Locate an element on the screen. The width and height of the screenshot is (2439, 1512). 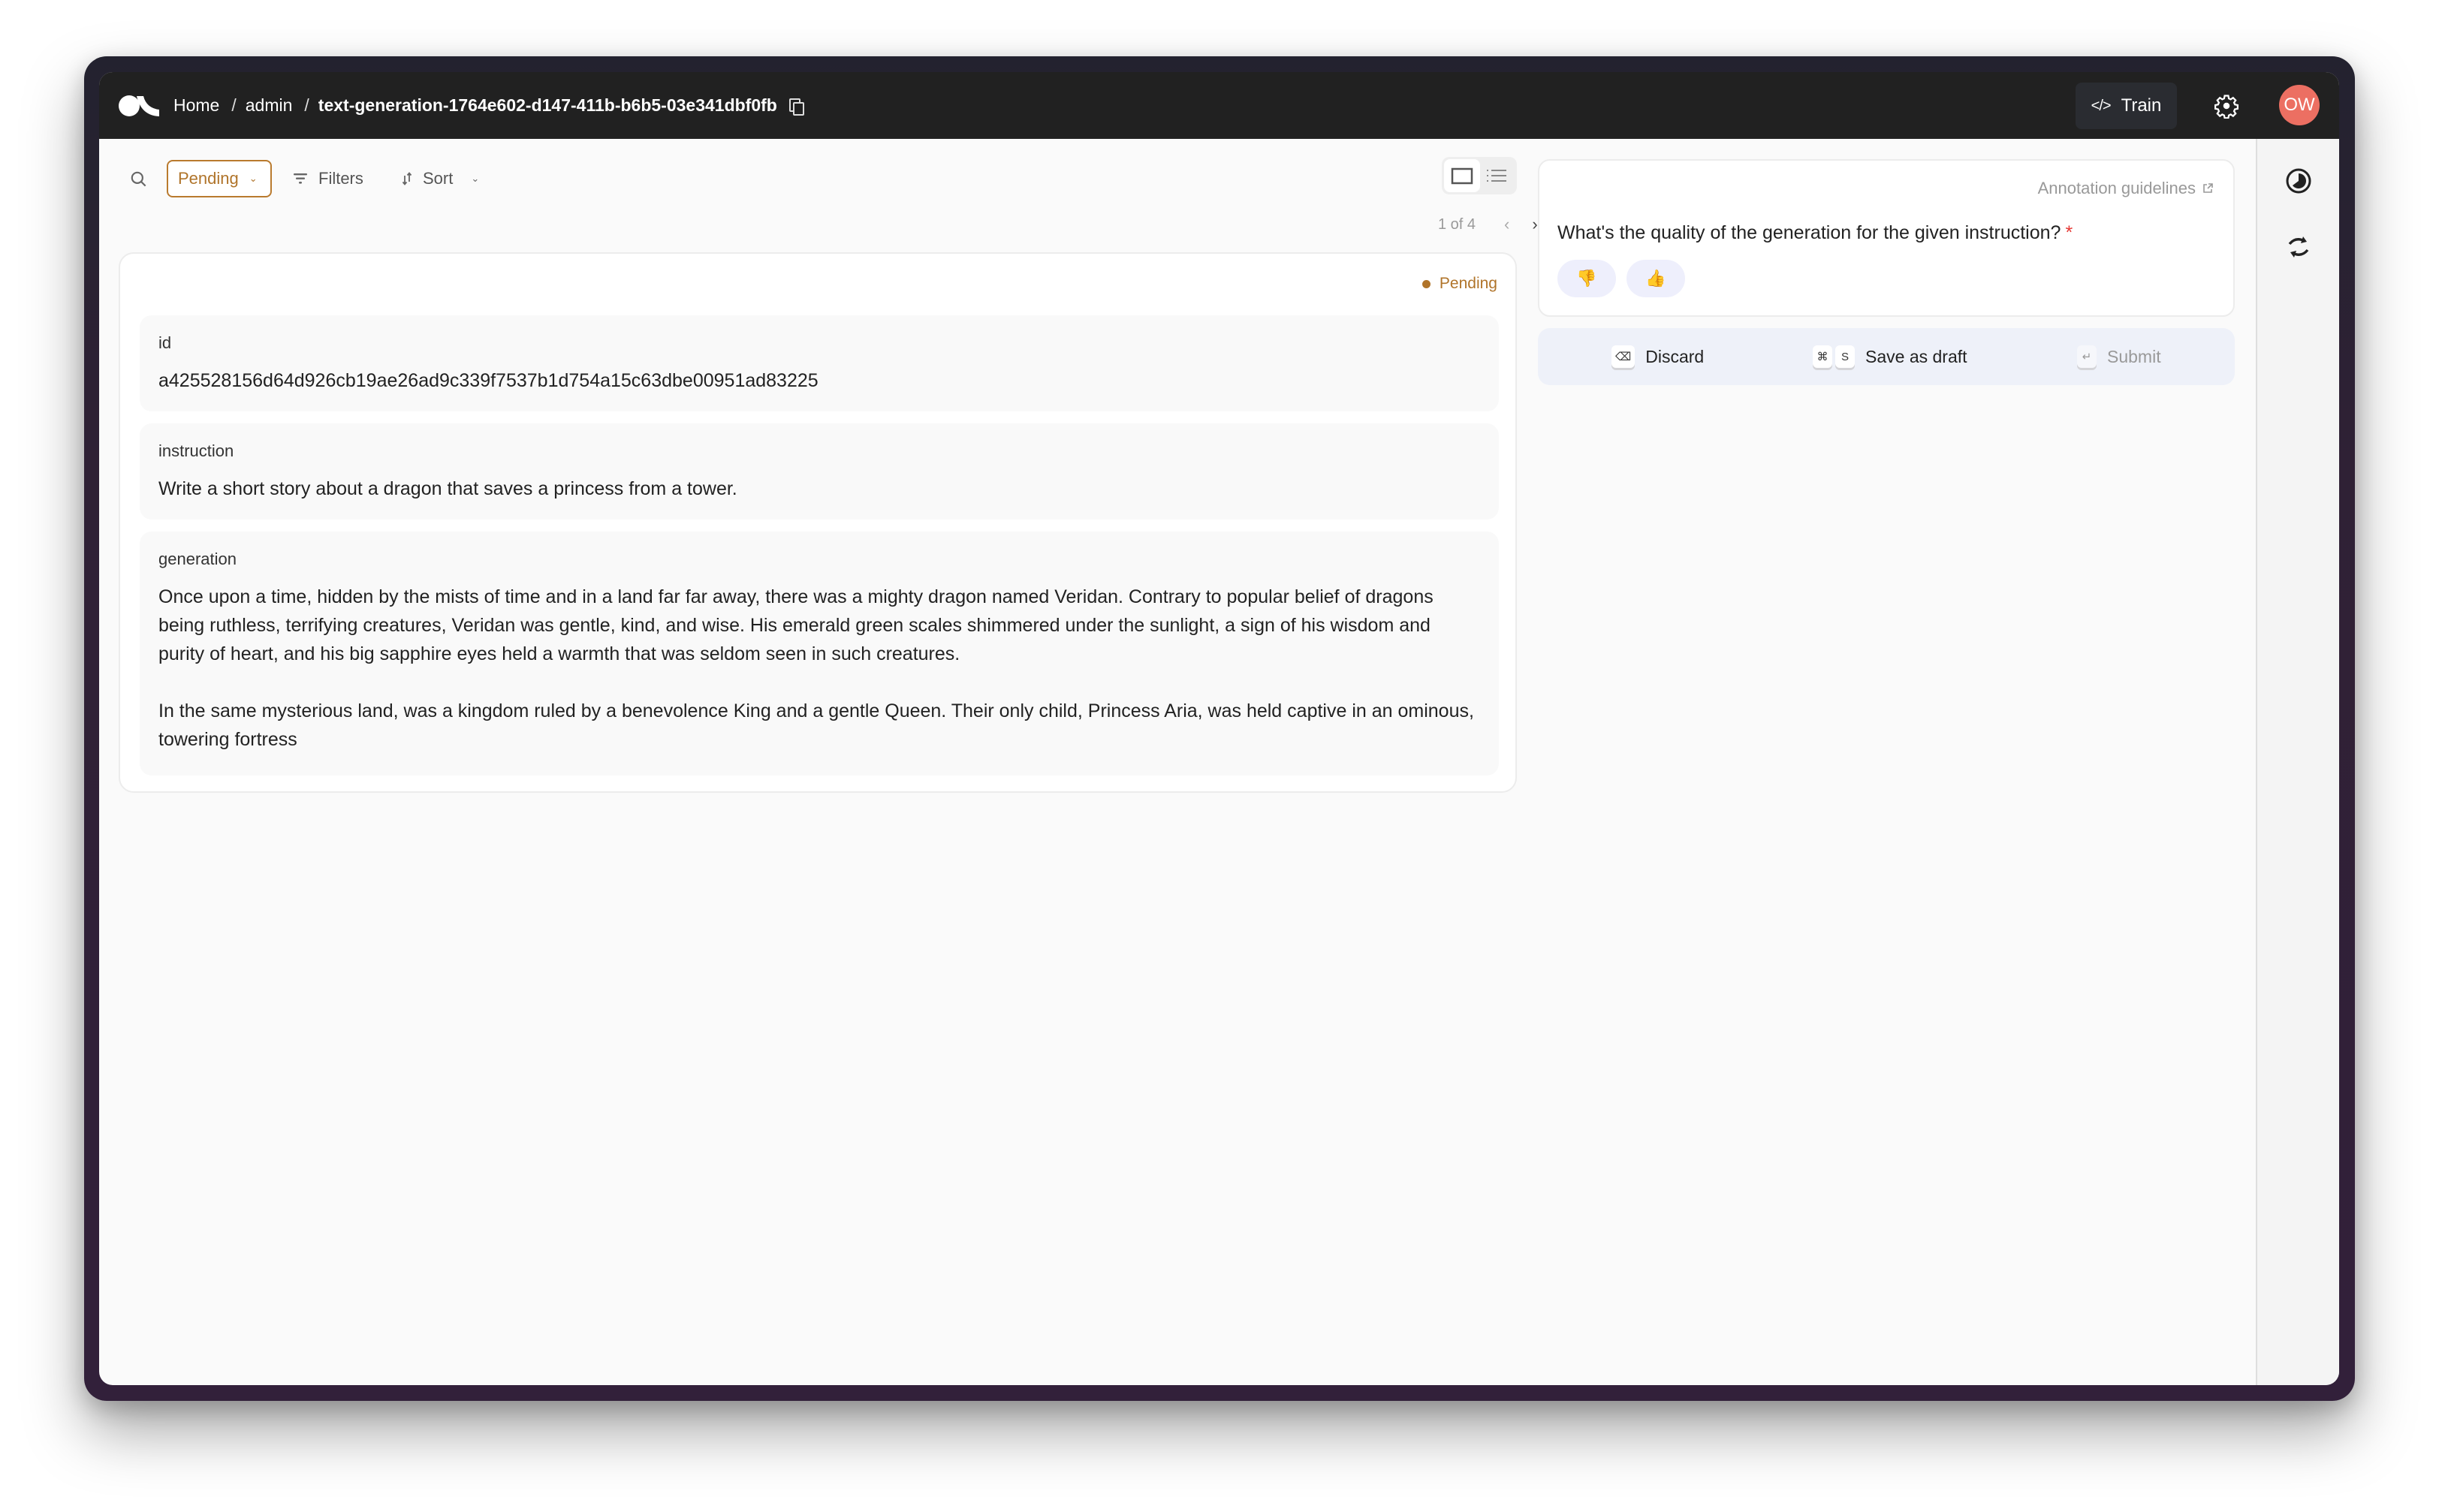
record-status-badge: Pending is located at coordinates (1459, 284).